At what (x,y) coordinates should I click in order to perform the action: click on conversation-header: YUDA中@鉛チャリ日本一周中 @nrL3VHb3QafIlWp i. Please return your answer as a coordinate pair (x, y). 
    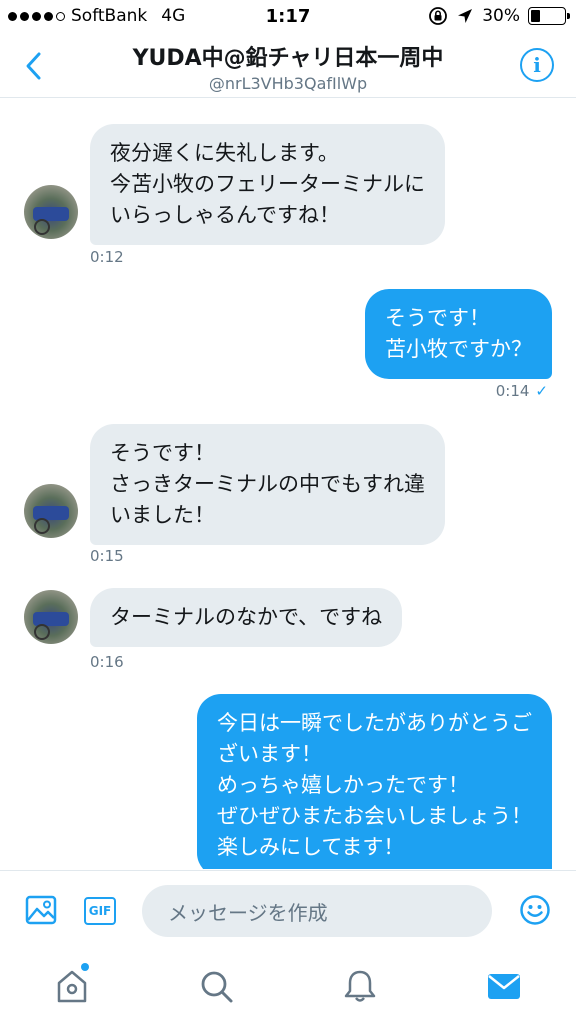
    Looking at the image, I should click on (288, 66).